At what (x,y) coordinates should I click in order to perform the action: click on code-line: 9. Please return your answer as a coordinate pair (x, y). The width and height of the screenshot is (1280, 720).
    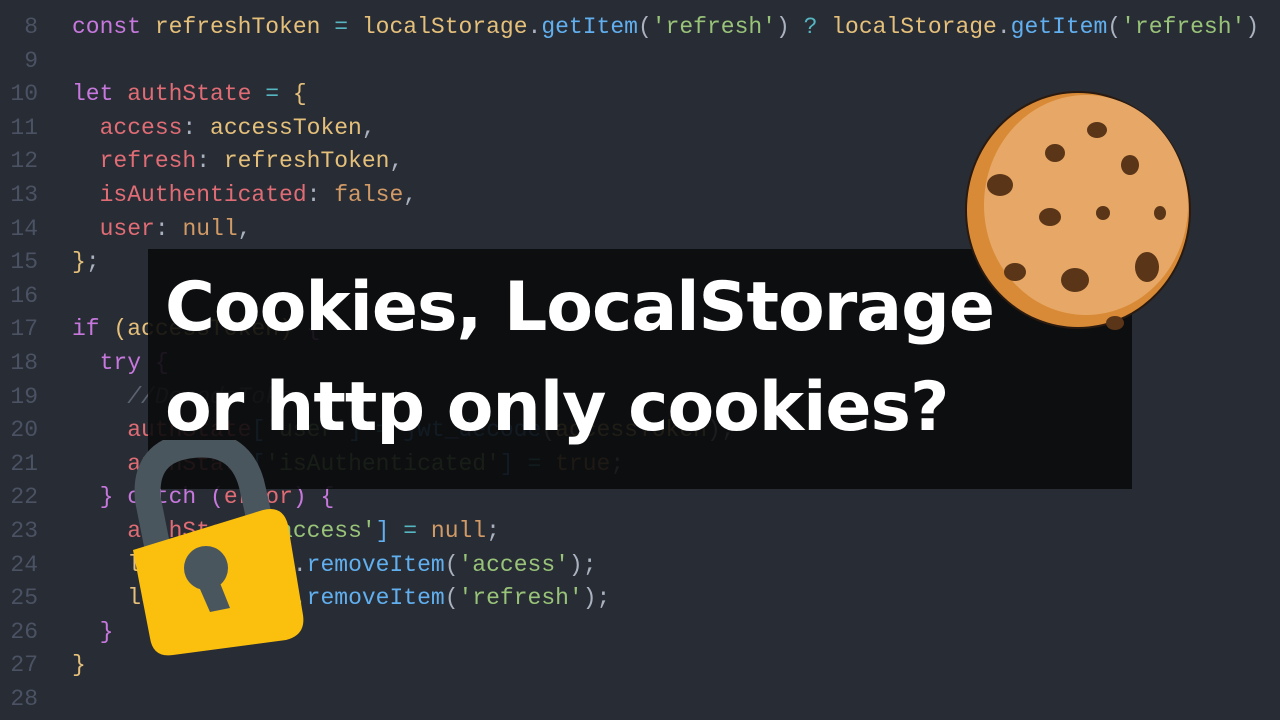
    Looking at the image, I should click on (640, 62).